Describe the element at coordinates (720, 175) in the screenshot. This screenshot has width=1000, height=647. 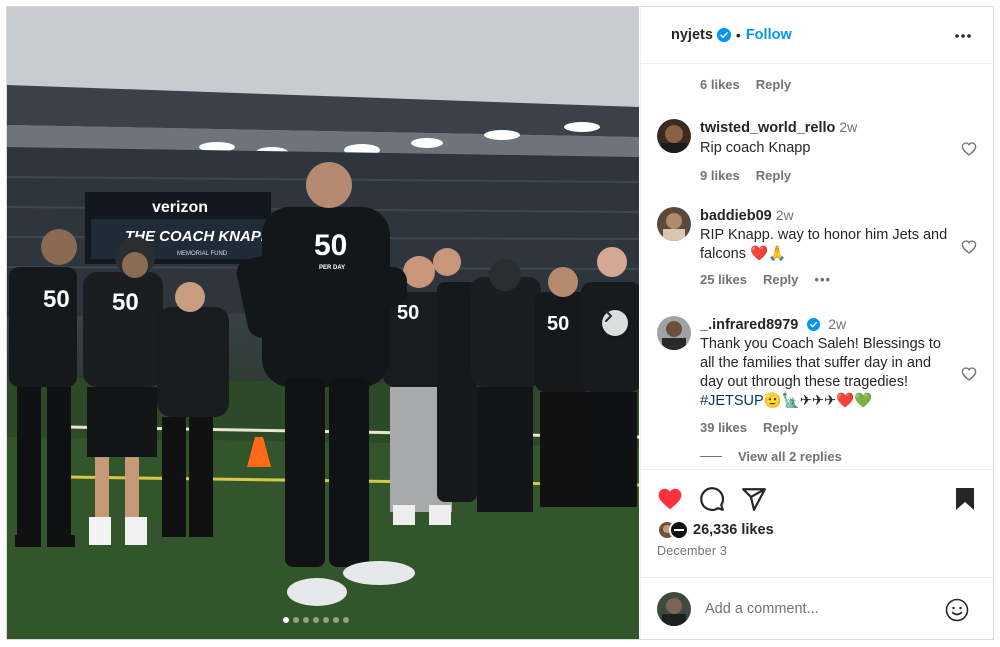
I see `comment-likes: 9 likes` at that location.